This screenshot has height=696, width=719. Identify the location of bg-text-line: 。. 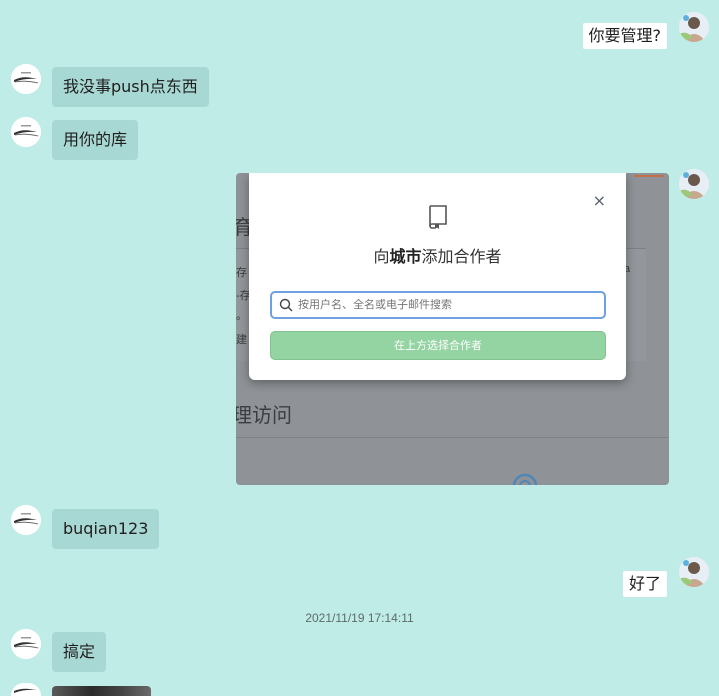
(241, 316).